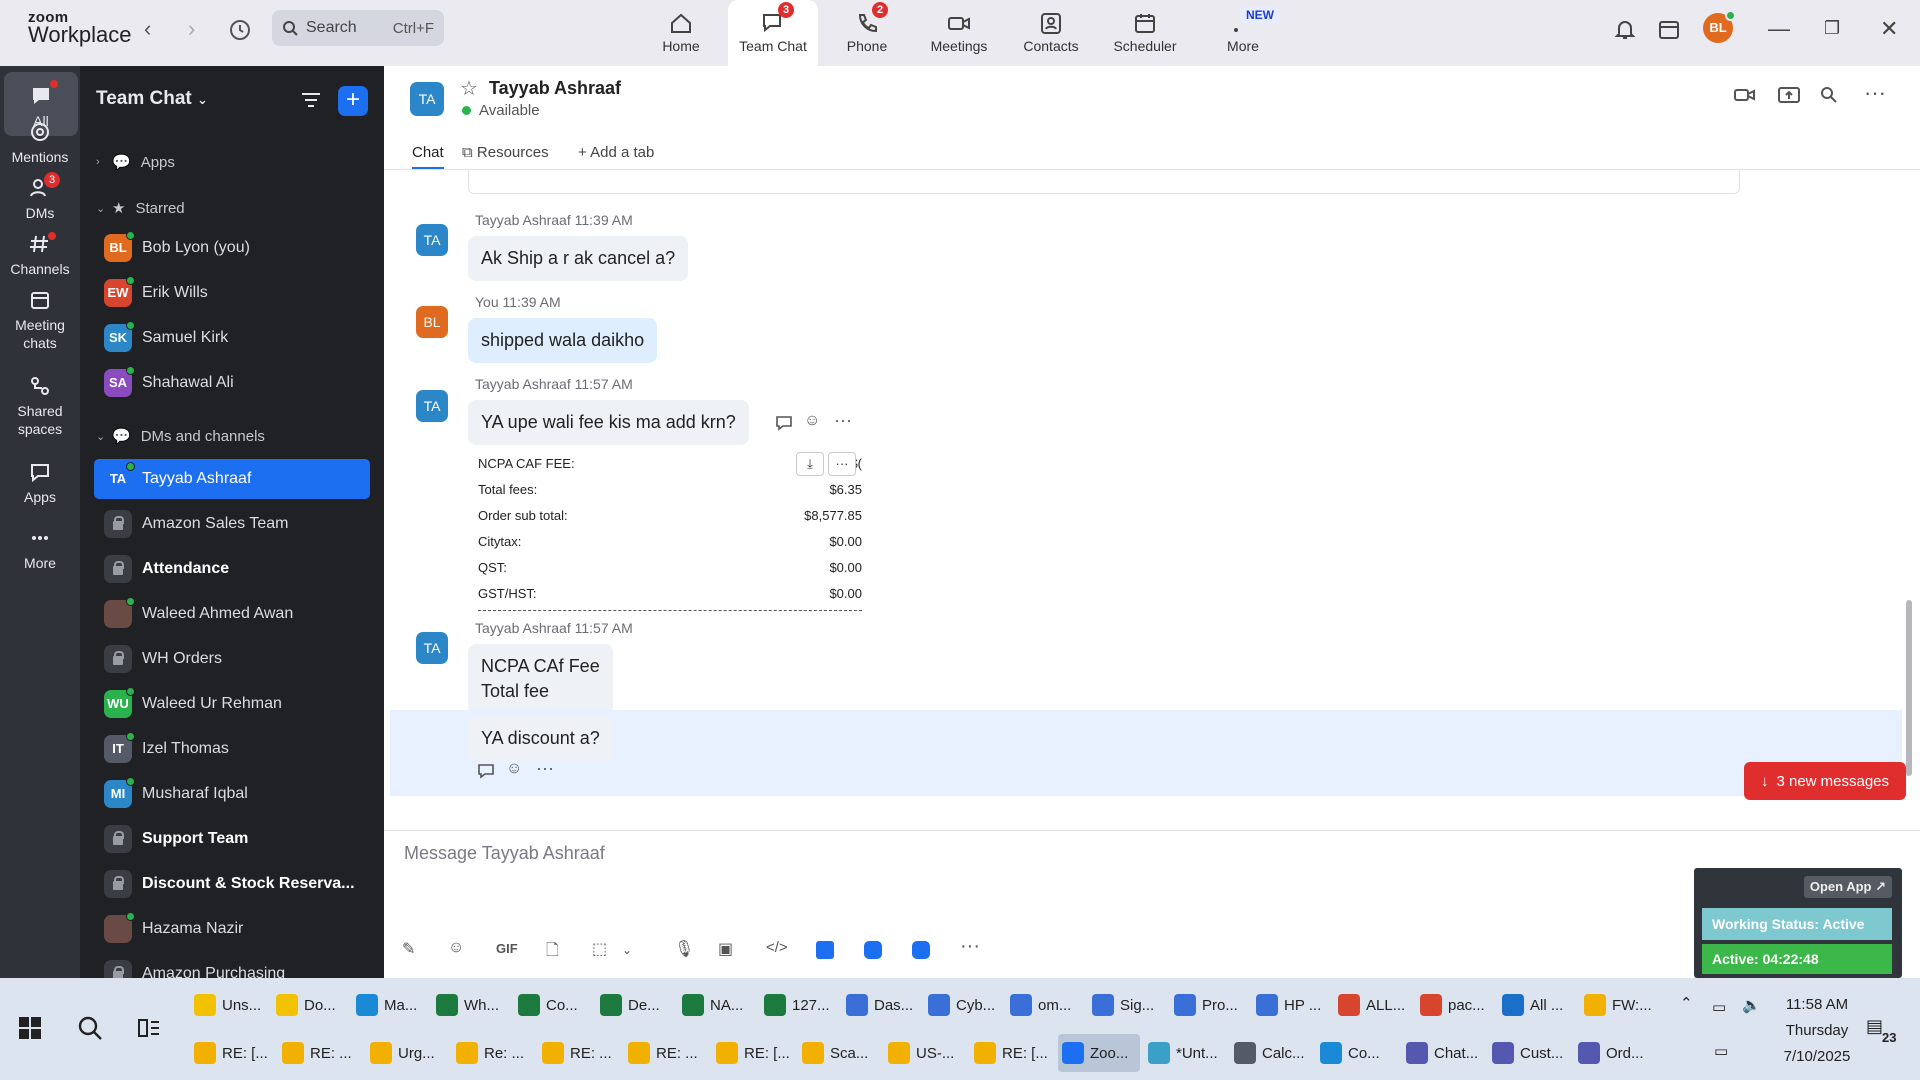  Describe the element at coordinates (1051, 33) in the screenshot. I see `nav-tab-contacts: Contacts` at that location.